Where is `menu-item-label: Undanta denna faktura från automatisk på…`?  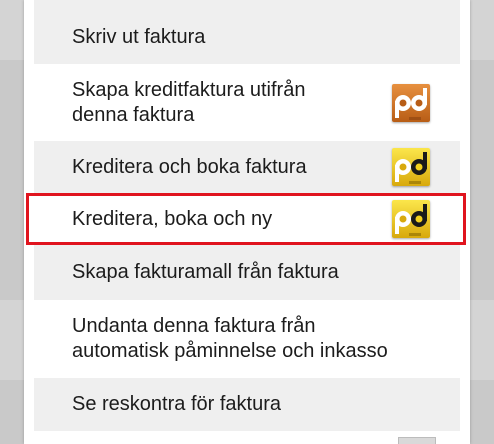 menu-item-label: Undanta denna faktura från automatisk på… is located at coordinates (230, 338).